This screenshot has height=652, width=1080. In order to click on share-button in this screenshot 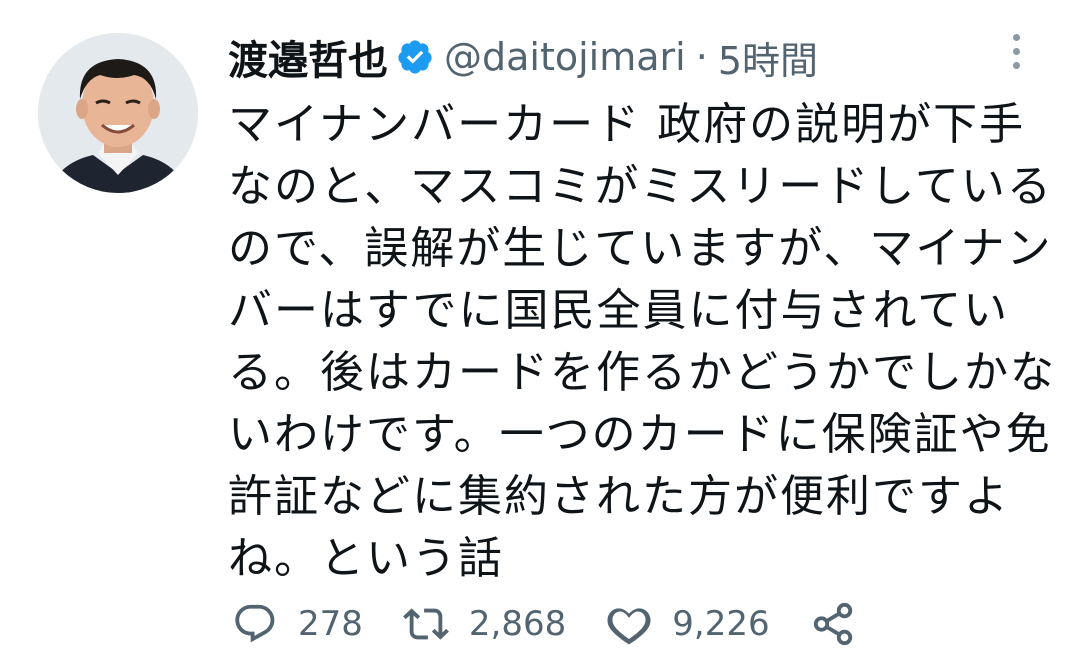, I will do `click(833, 624)`.